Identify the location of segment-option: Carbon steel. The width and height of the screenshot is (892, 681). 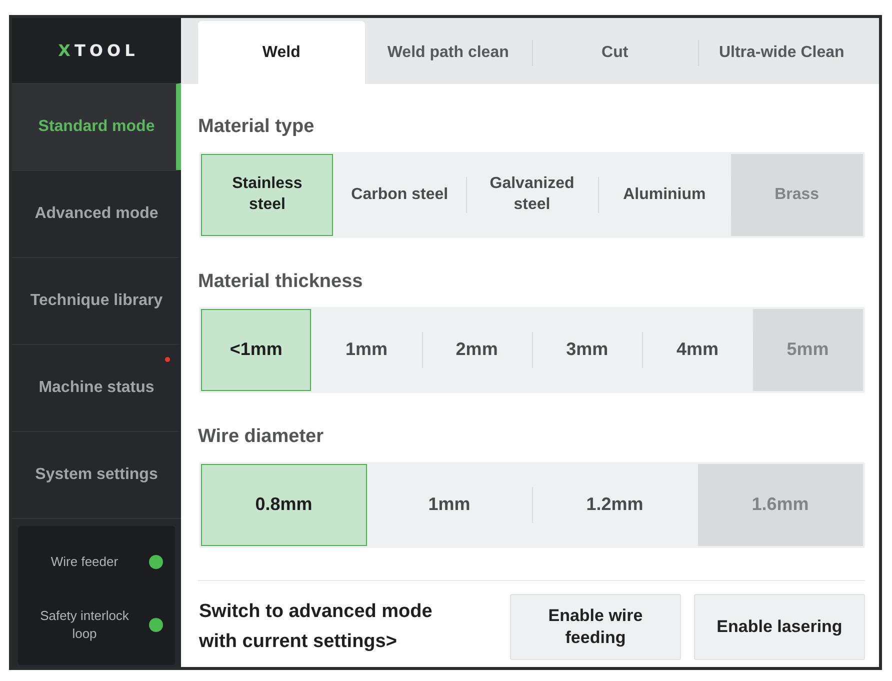
(399, 195).